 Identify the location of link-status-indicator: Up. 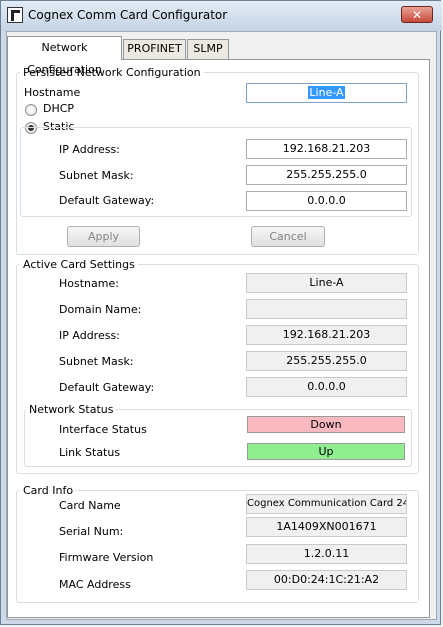
(326, 451).